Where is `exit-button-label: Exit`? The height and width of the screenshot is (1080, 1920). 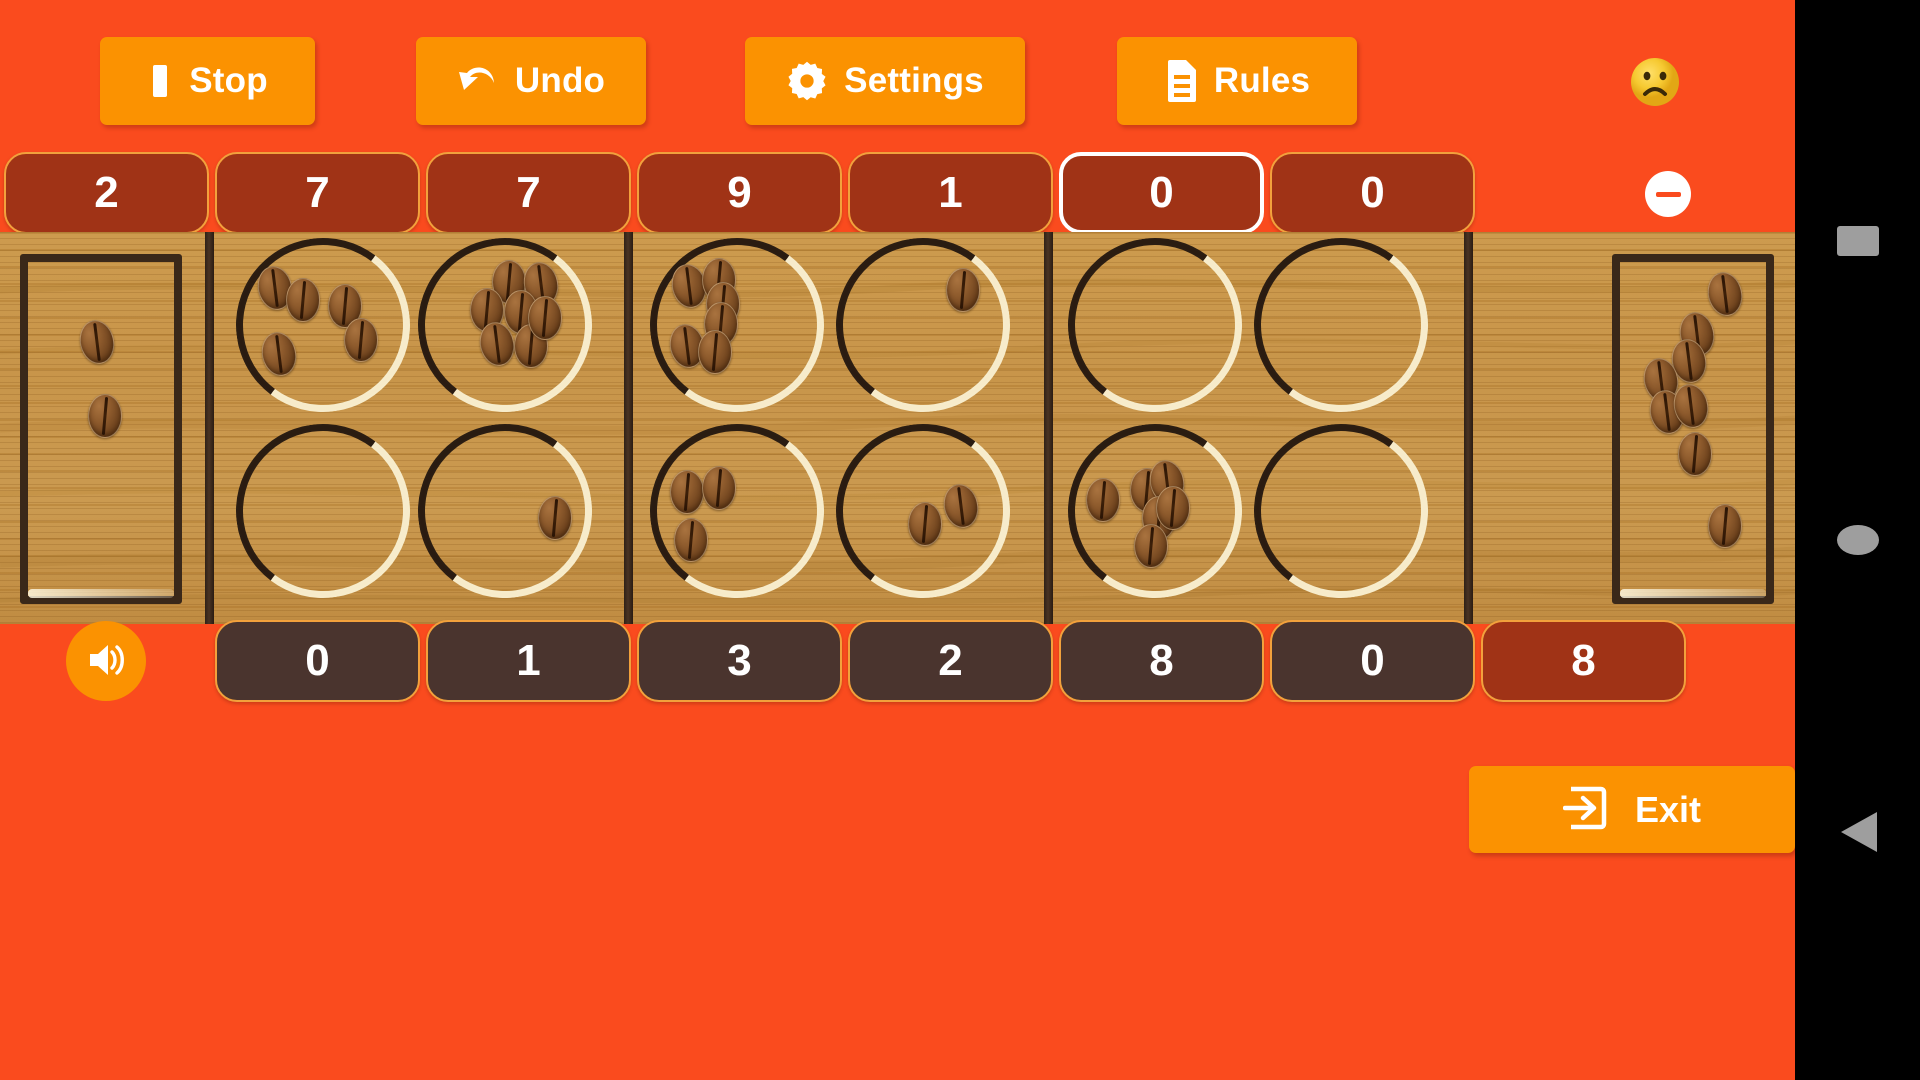
exit-button-label: Exit is located at coordinates (1668, 809).